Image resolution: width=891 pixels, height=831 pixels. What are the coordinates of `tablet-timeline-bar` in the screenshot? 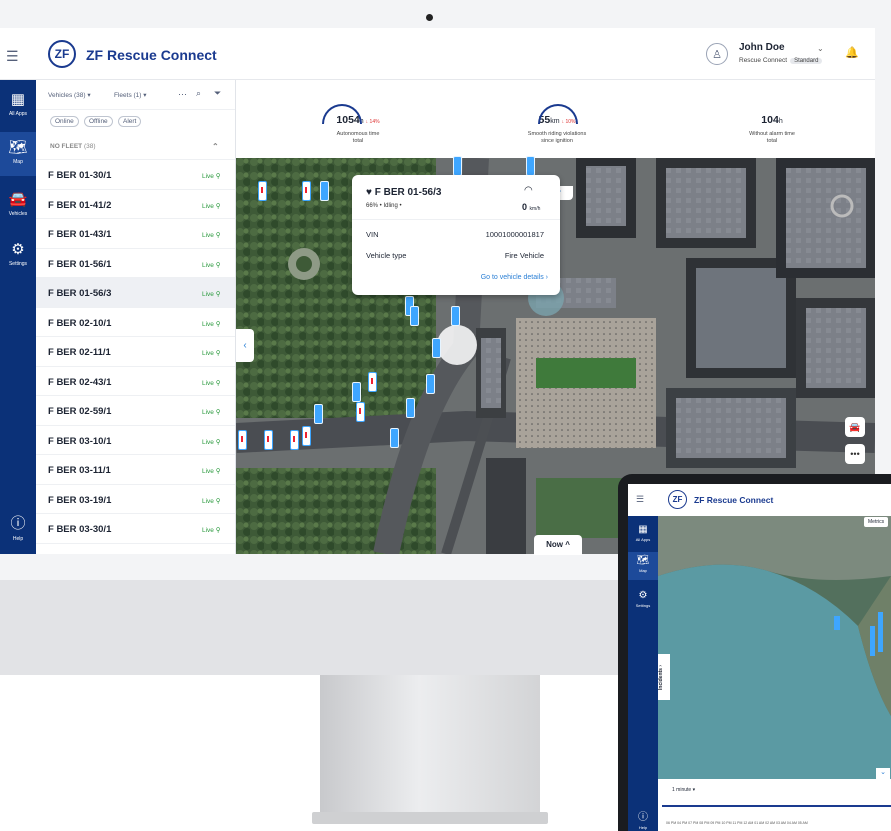 It's located at (776, 806).